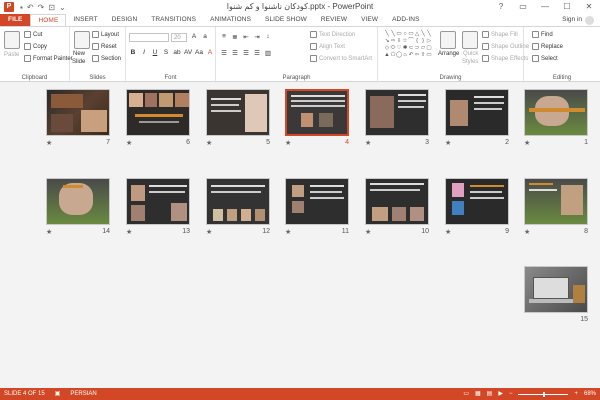 The width and height of the screenshot is (600, 400). What do you see at coordinates (257, 37) in the screenshot?
I see `increase-indent-icon: ⇥` at bounding box center [257, 37].